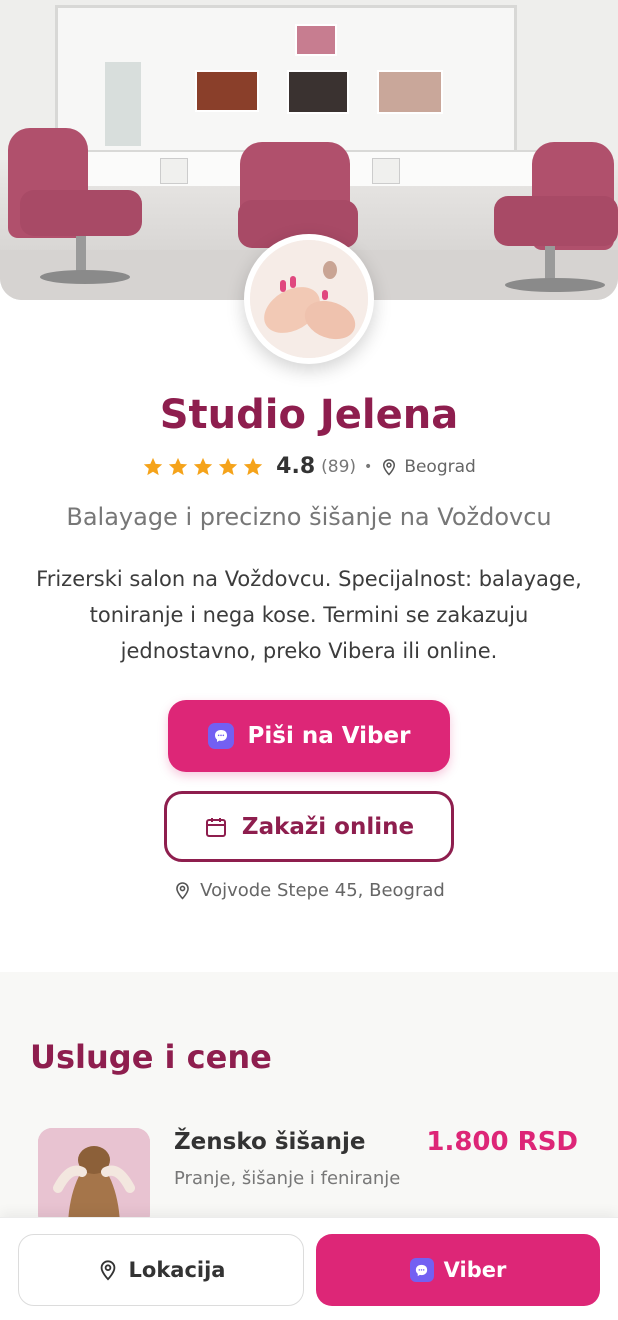 Image resolution: width=618 pixels, height=1320 pixels. What do you see at coordinates (440, 466) in the screenshot?
I see `salon-city: Beograd` at bounding box center [440, 466].